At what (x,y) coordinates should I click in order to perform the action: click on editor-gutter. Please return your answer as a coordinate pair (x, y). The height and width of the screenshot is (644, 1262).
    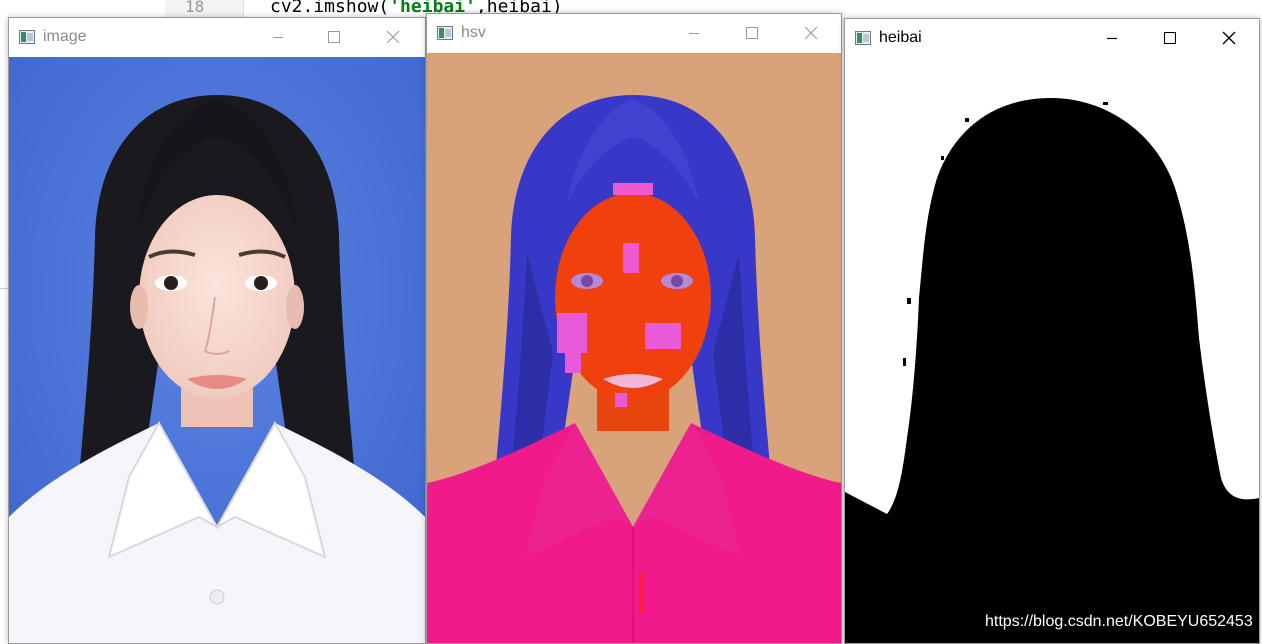
    Looking at the image, I should click on (204, 9).